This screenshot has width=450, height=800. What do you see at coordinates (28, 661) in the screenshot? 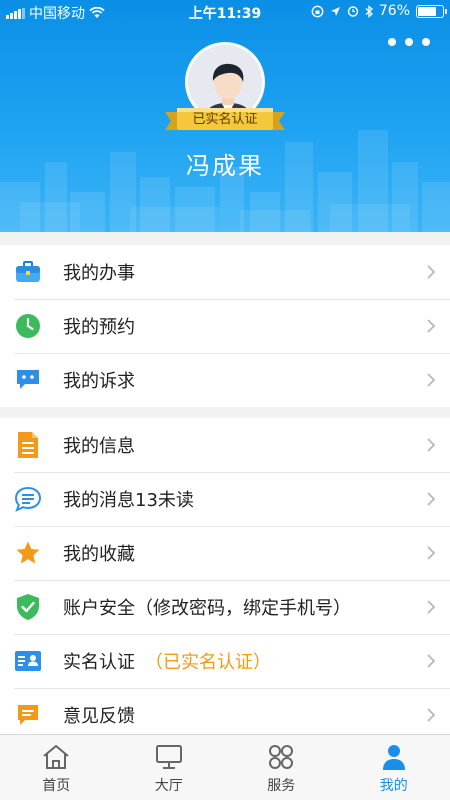
I see `id-card-icon` at bounding box center [28, 661].